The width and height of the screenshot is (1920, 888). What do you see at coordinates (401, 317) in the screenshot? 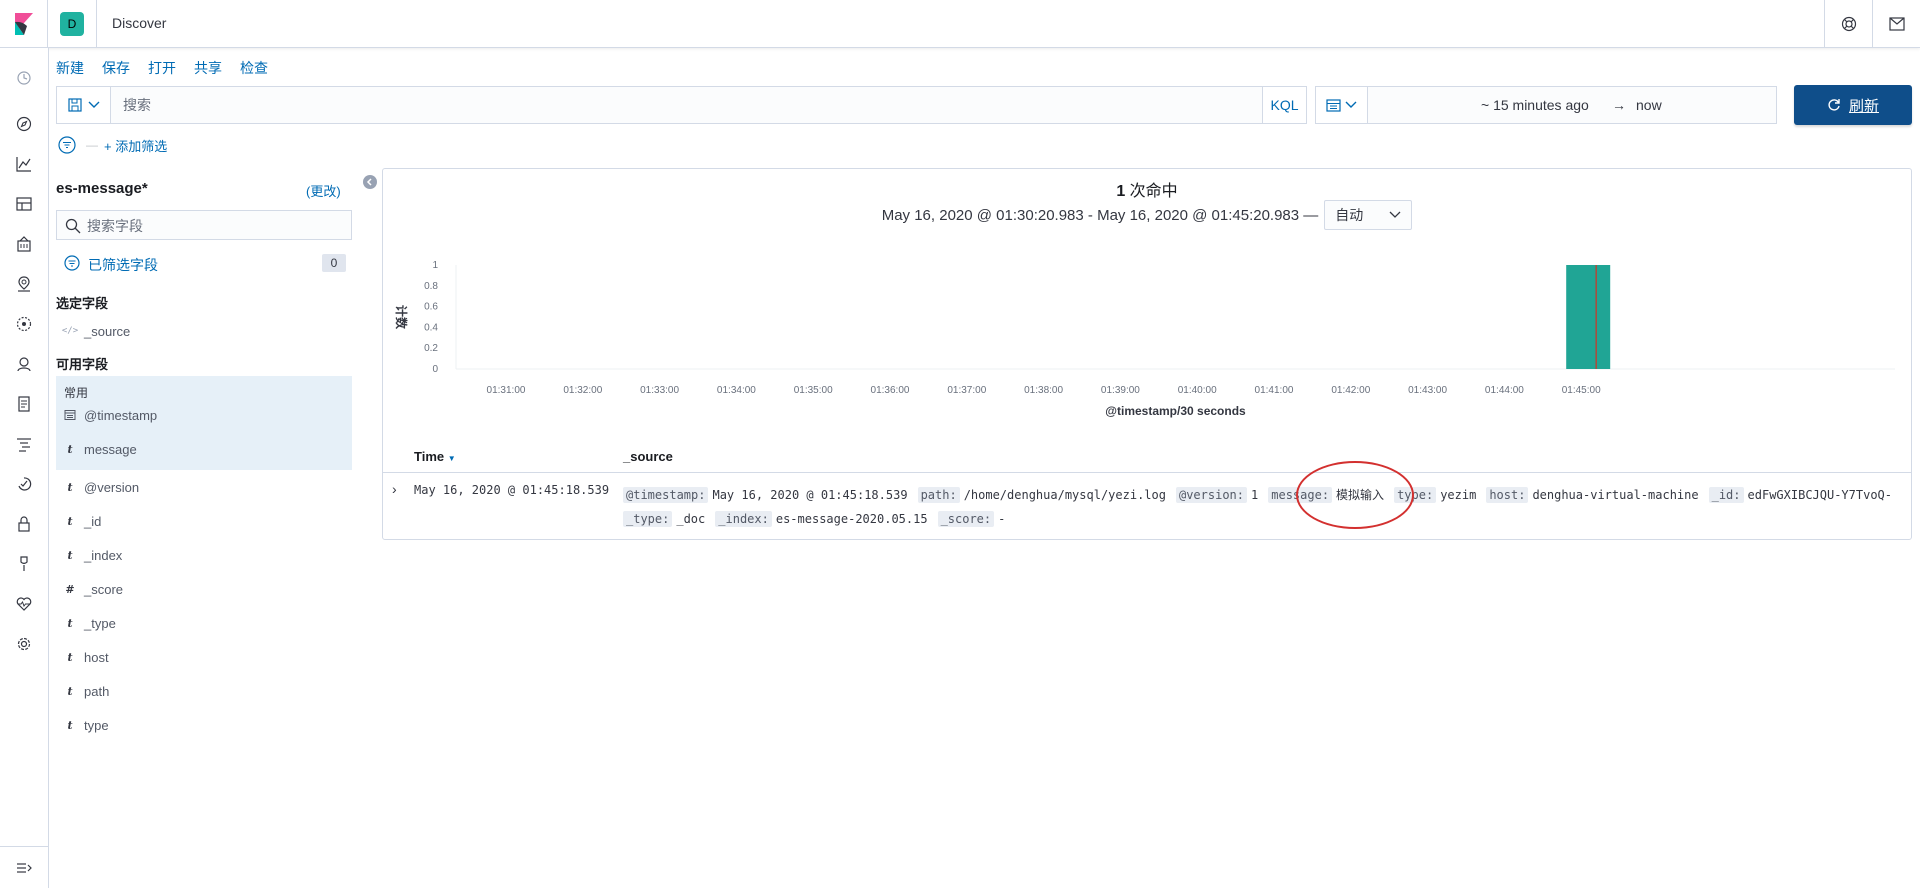
I see `y-axis-label: 计数` at bounding box center [401, 317].